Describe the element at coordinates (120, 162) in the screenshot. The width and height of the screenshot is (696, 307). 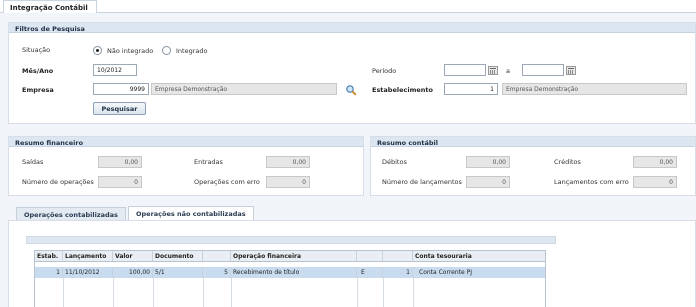
I see `saidas-value: 0,00` at that location.